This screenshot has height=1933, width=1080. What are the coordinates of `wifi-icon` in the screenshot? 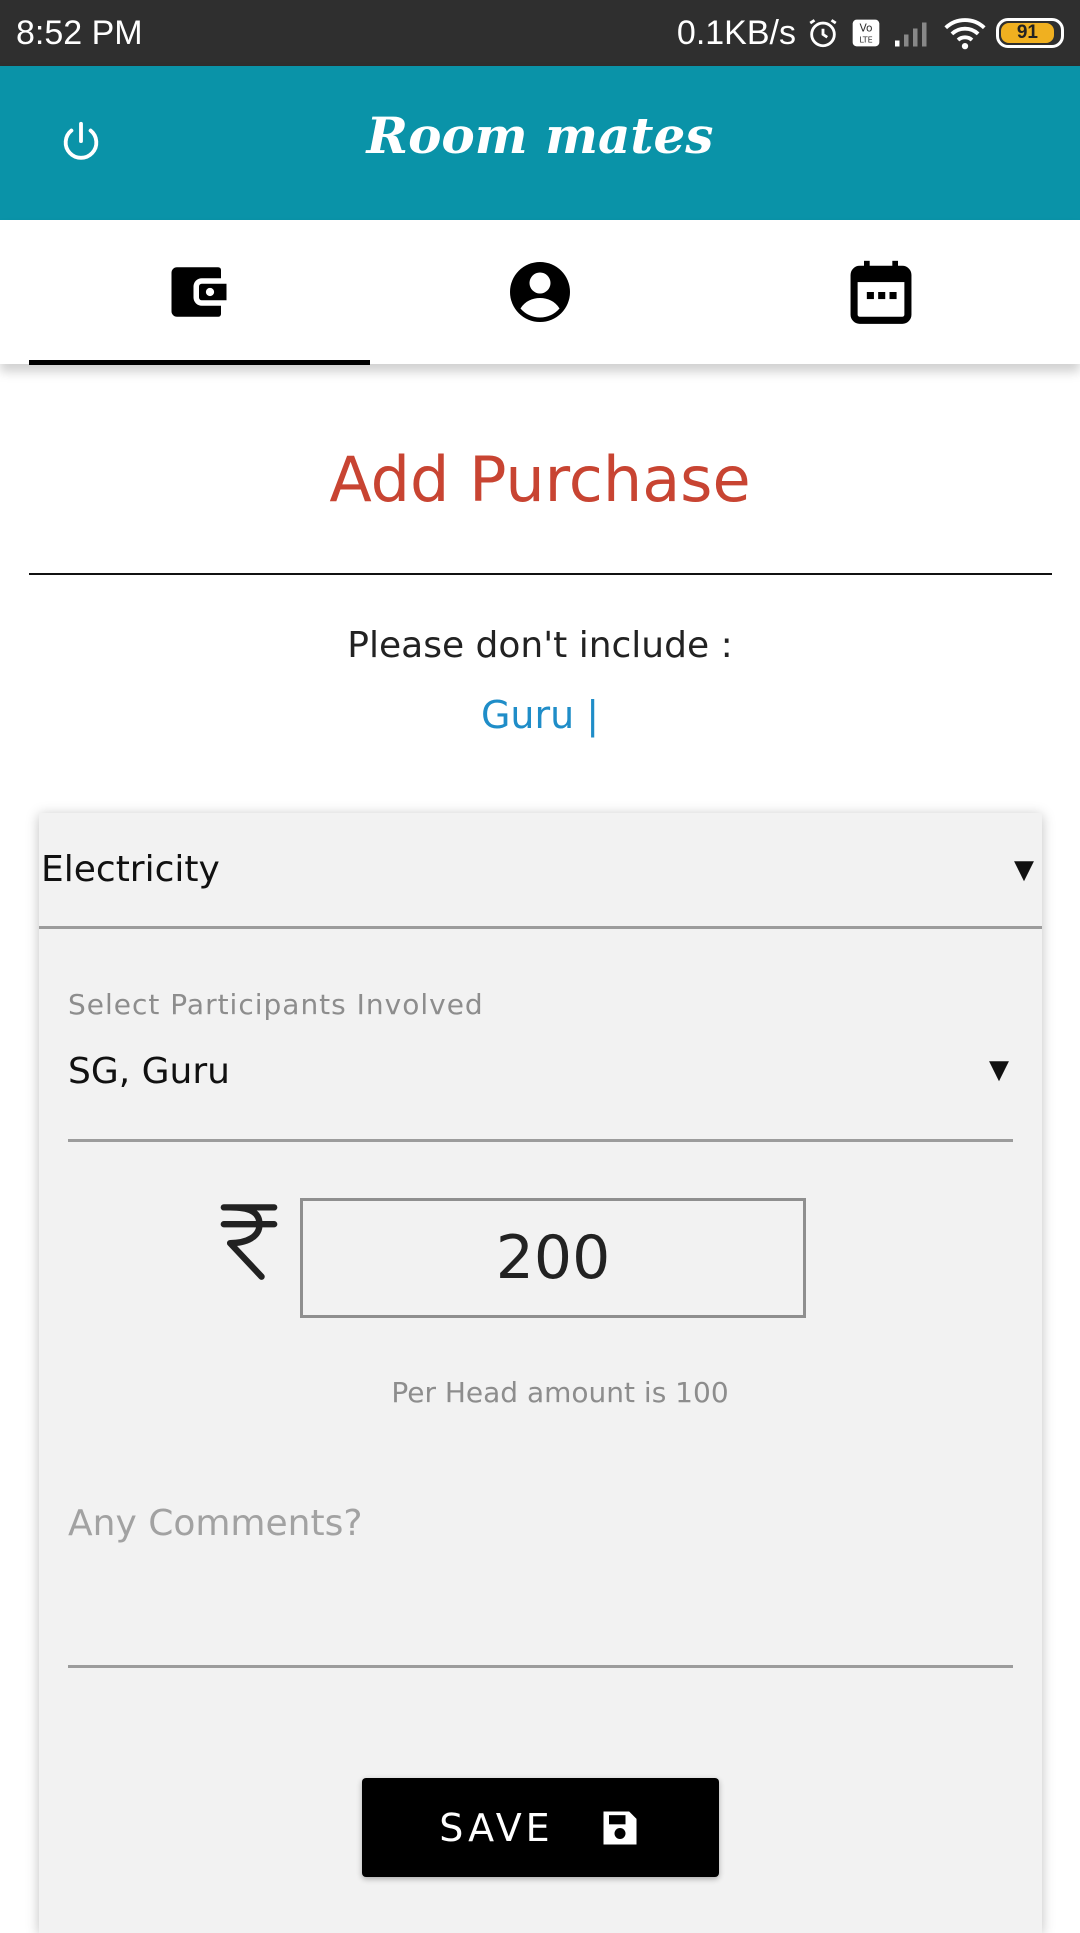 It's located at (965, 33).